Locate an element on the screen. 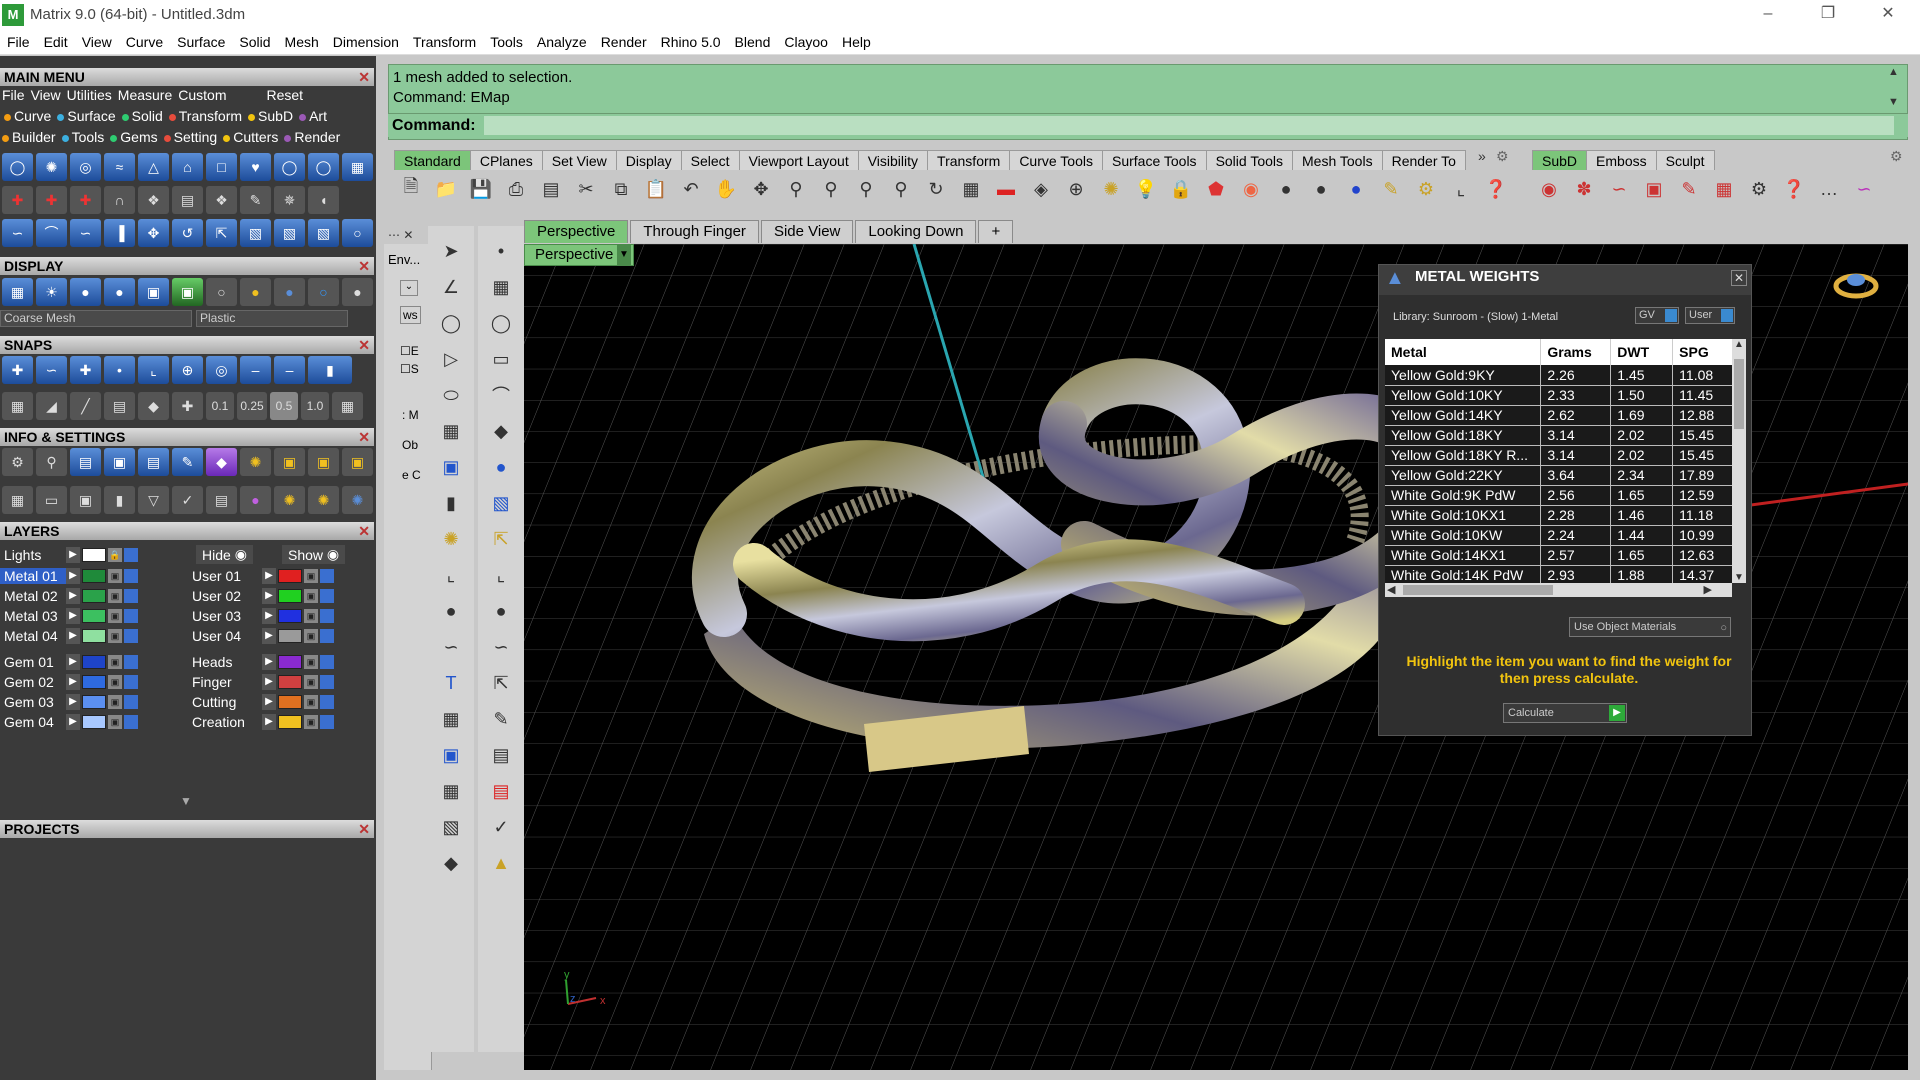 This screenshot has height=1080, width=1920. new-file-icon: 🗎 is located at coordinates (411, 189).